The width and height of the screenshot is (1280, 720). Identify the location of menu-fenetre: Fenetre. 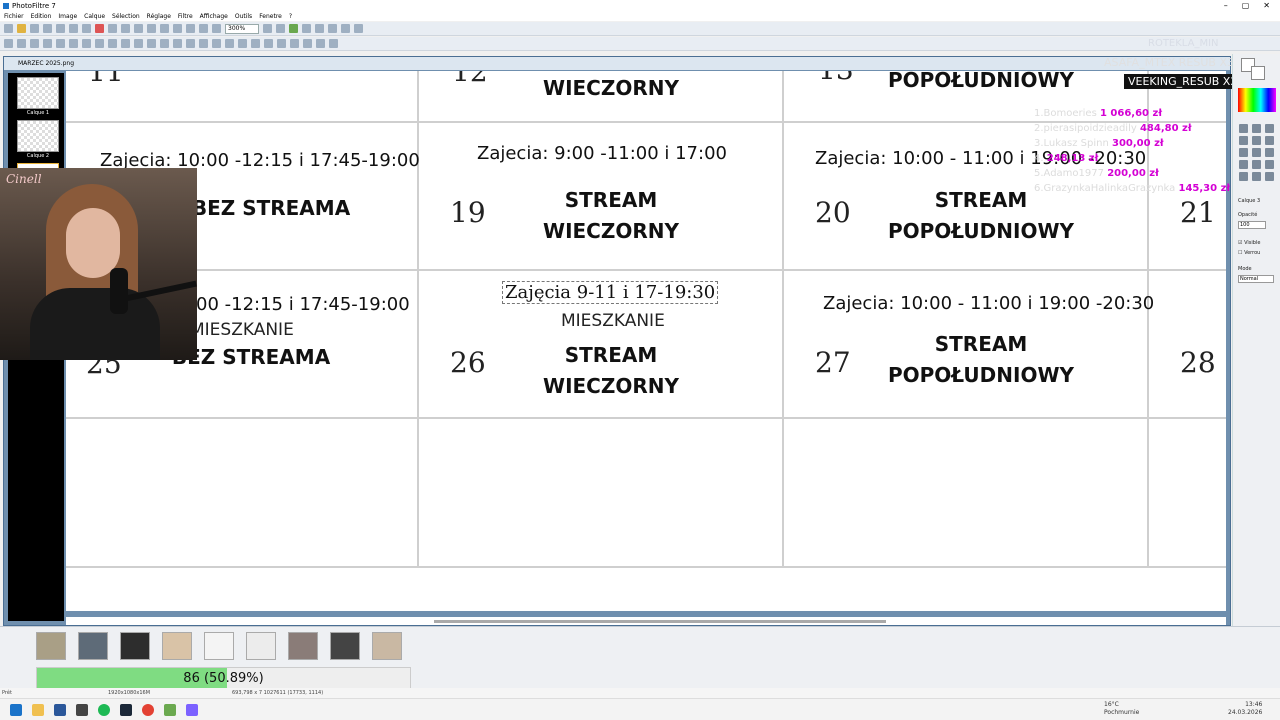
(270, 16).